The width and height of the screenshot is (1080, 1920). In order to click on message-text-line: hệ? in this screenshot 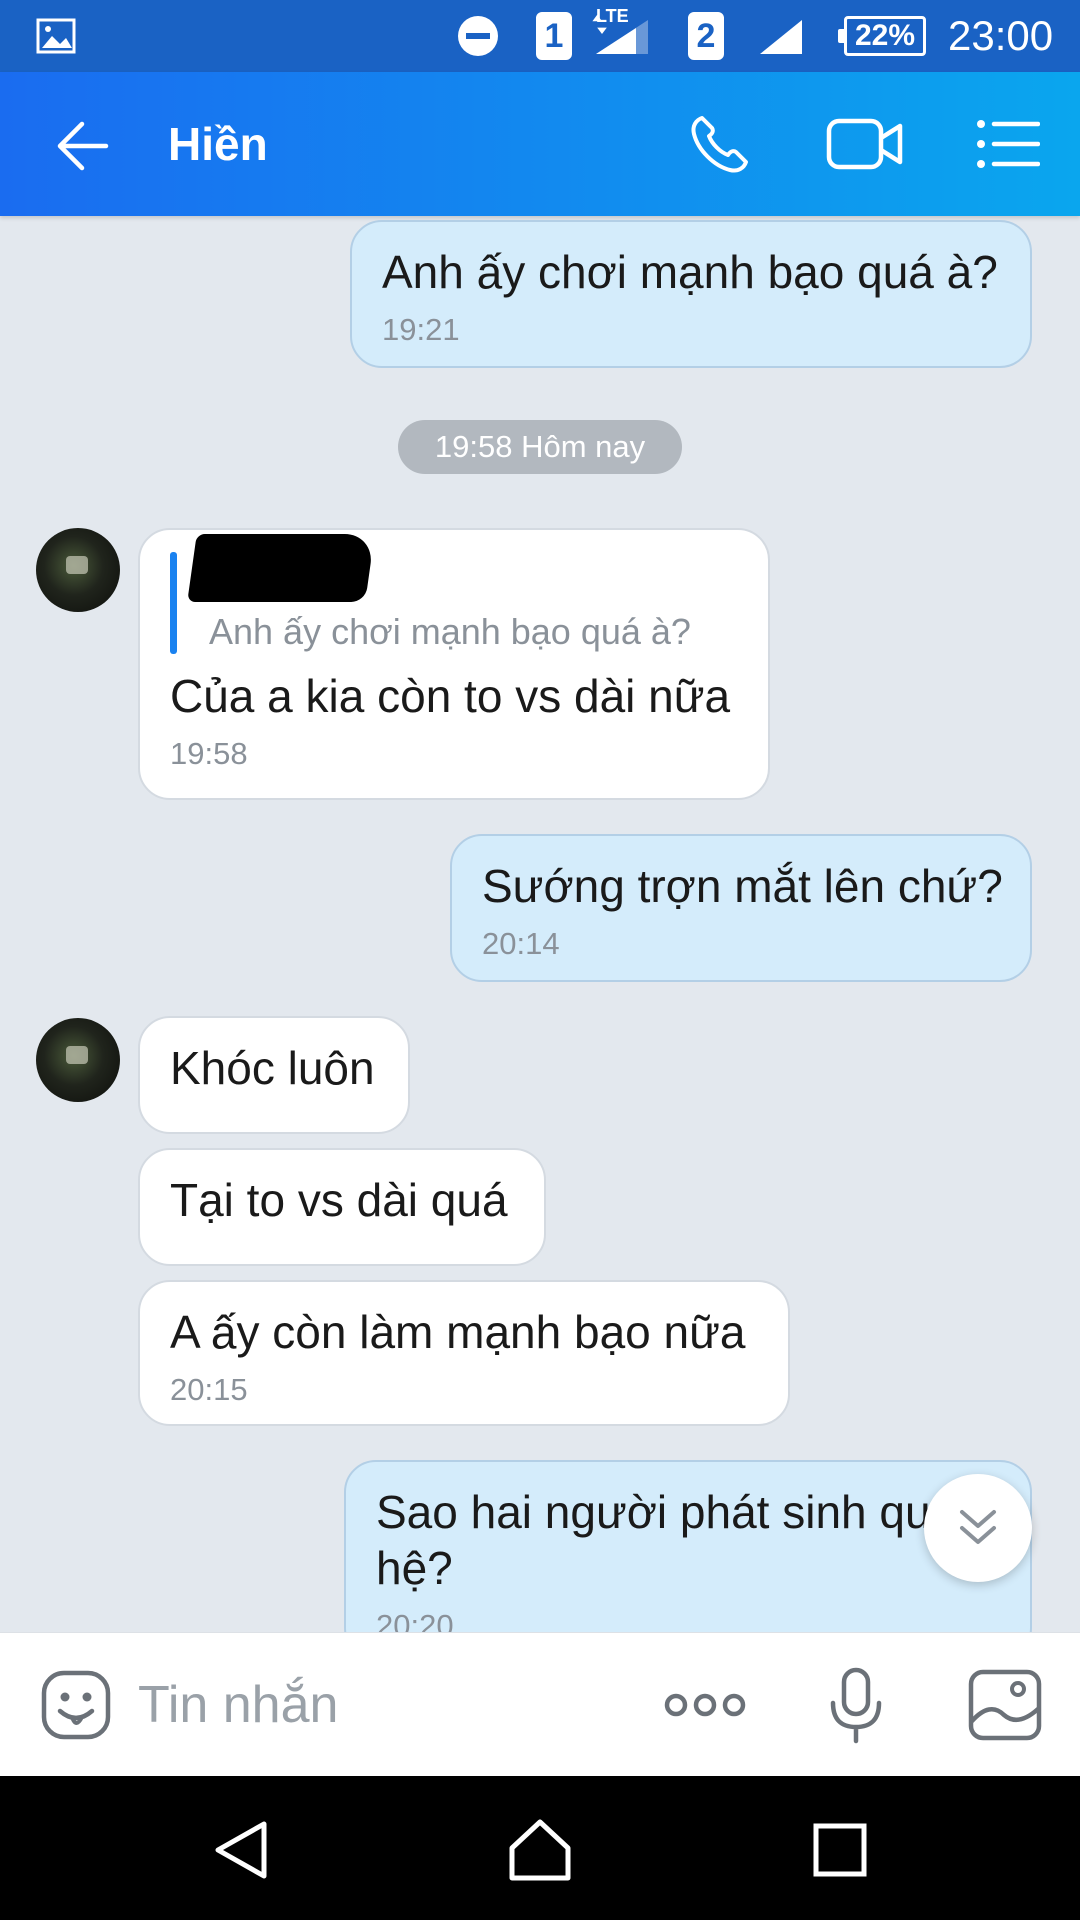, I will do `click(414, 1568)`.